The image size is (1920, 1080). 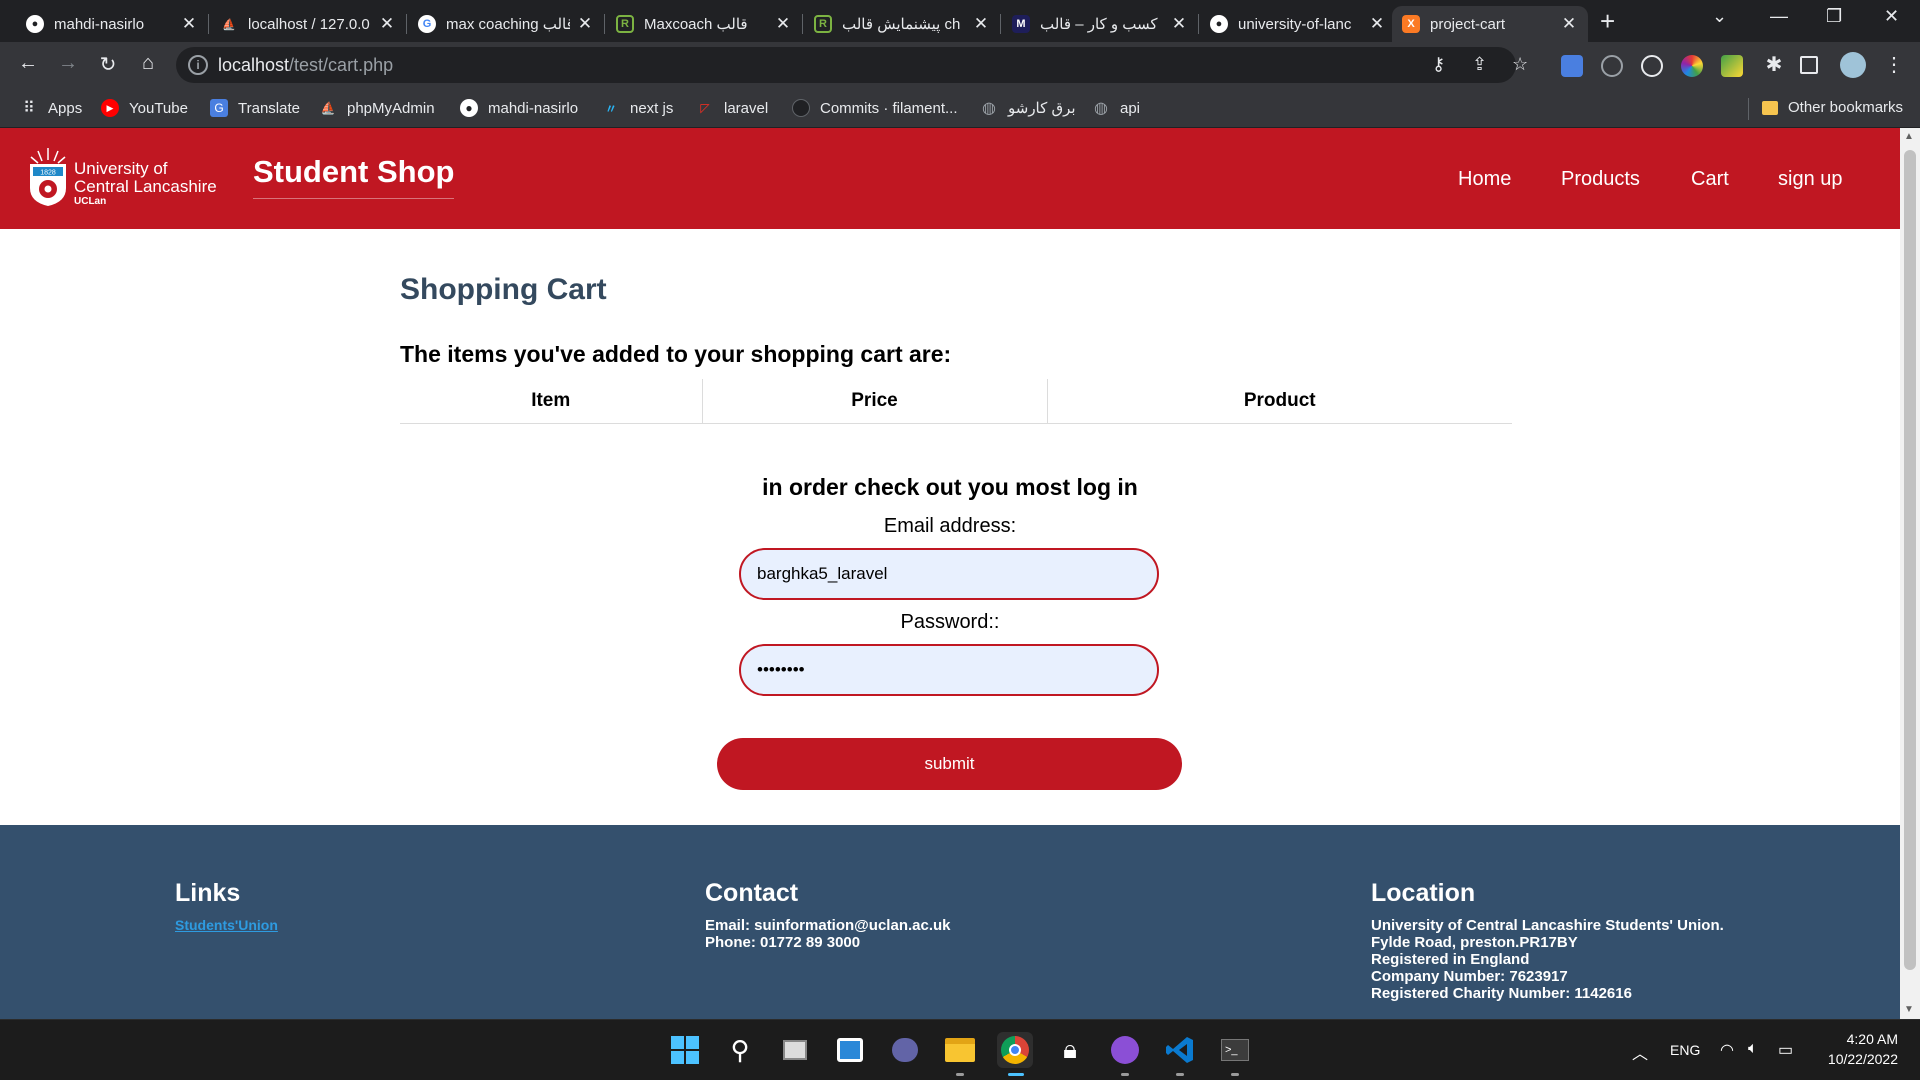 What do you see at coordinates (1572, 66) in the screenshot?
I see `translate-extension-icon` at bounding box center [1572, 66].